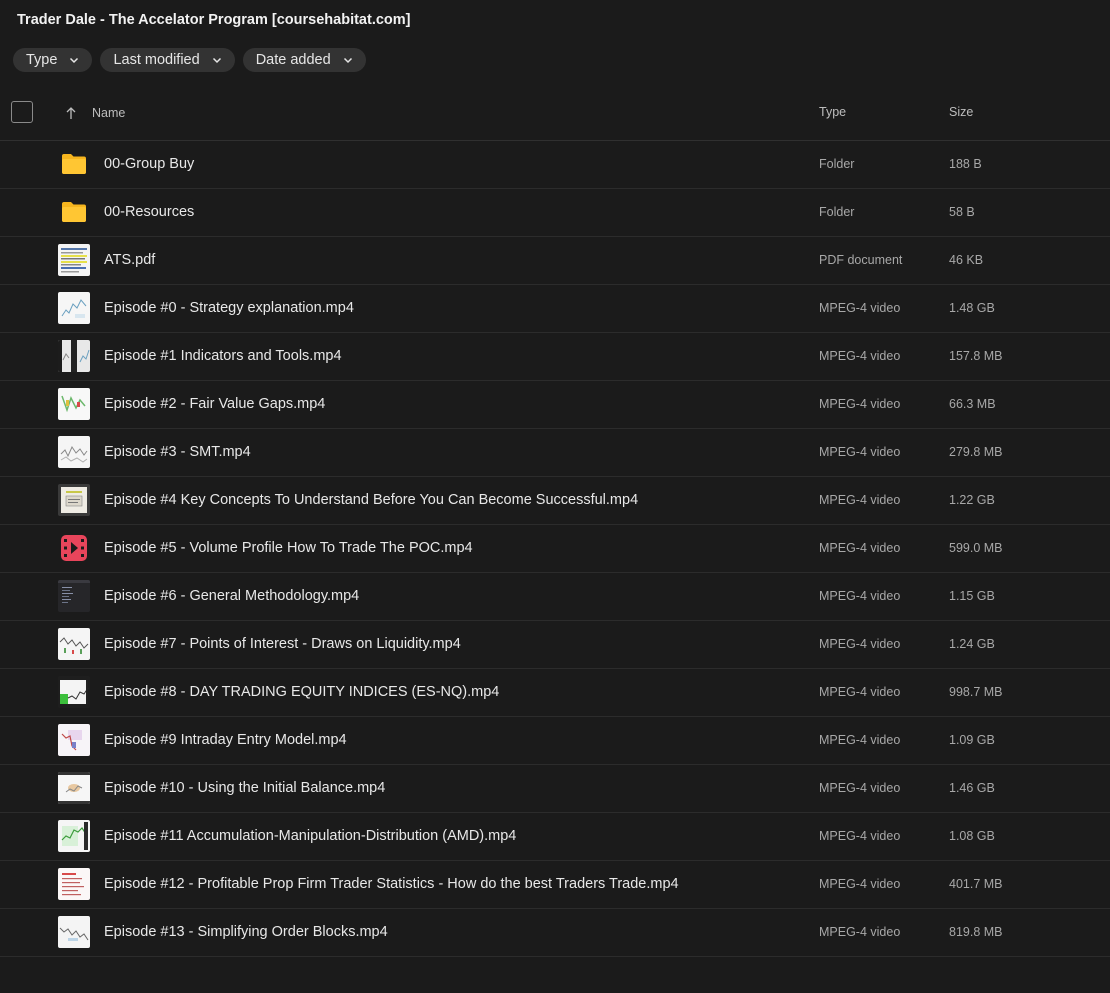  I want to click on filter-type-label: Type, so click(42, 60).